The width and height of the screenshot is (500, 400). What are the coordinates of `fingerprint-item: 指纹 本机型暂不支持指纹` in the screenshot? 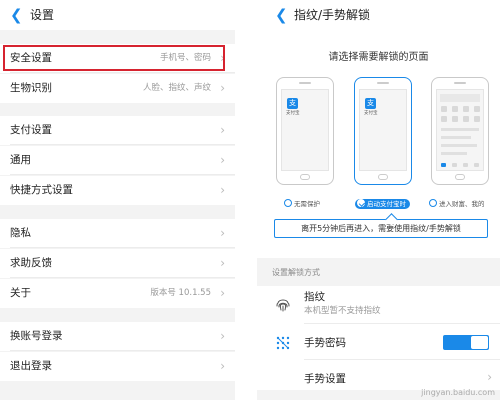 It's located at (378, 305).